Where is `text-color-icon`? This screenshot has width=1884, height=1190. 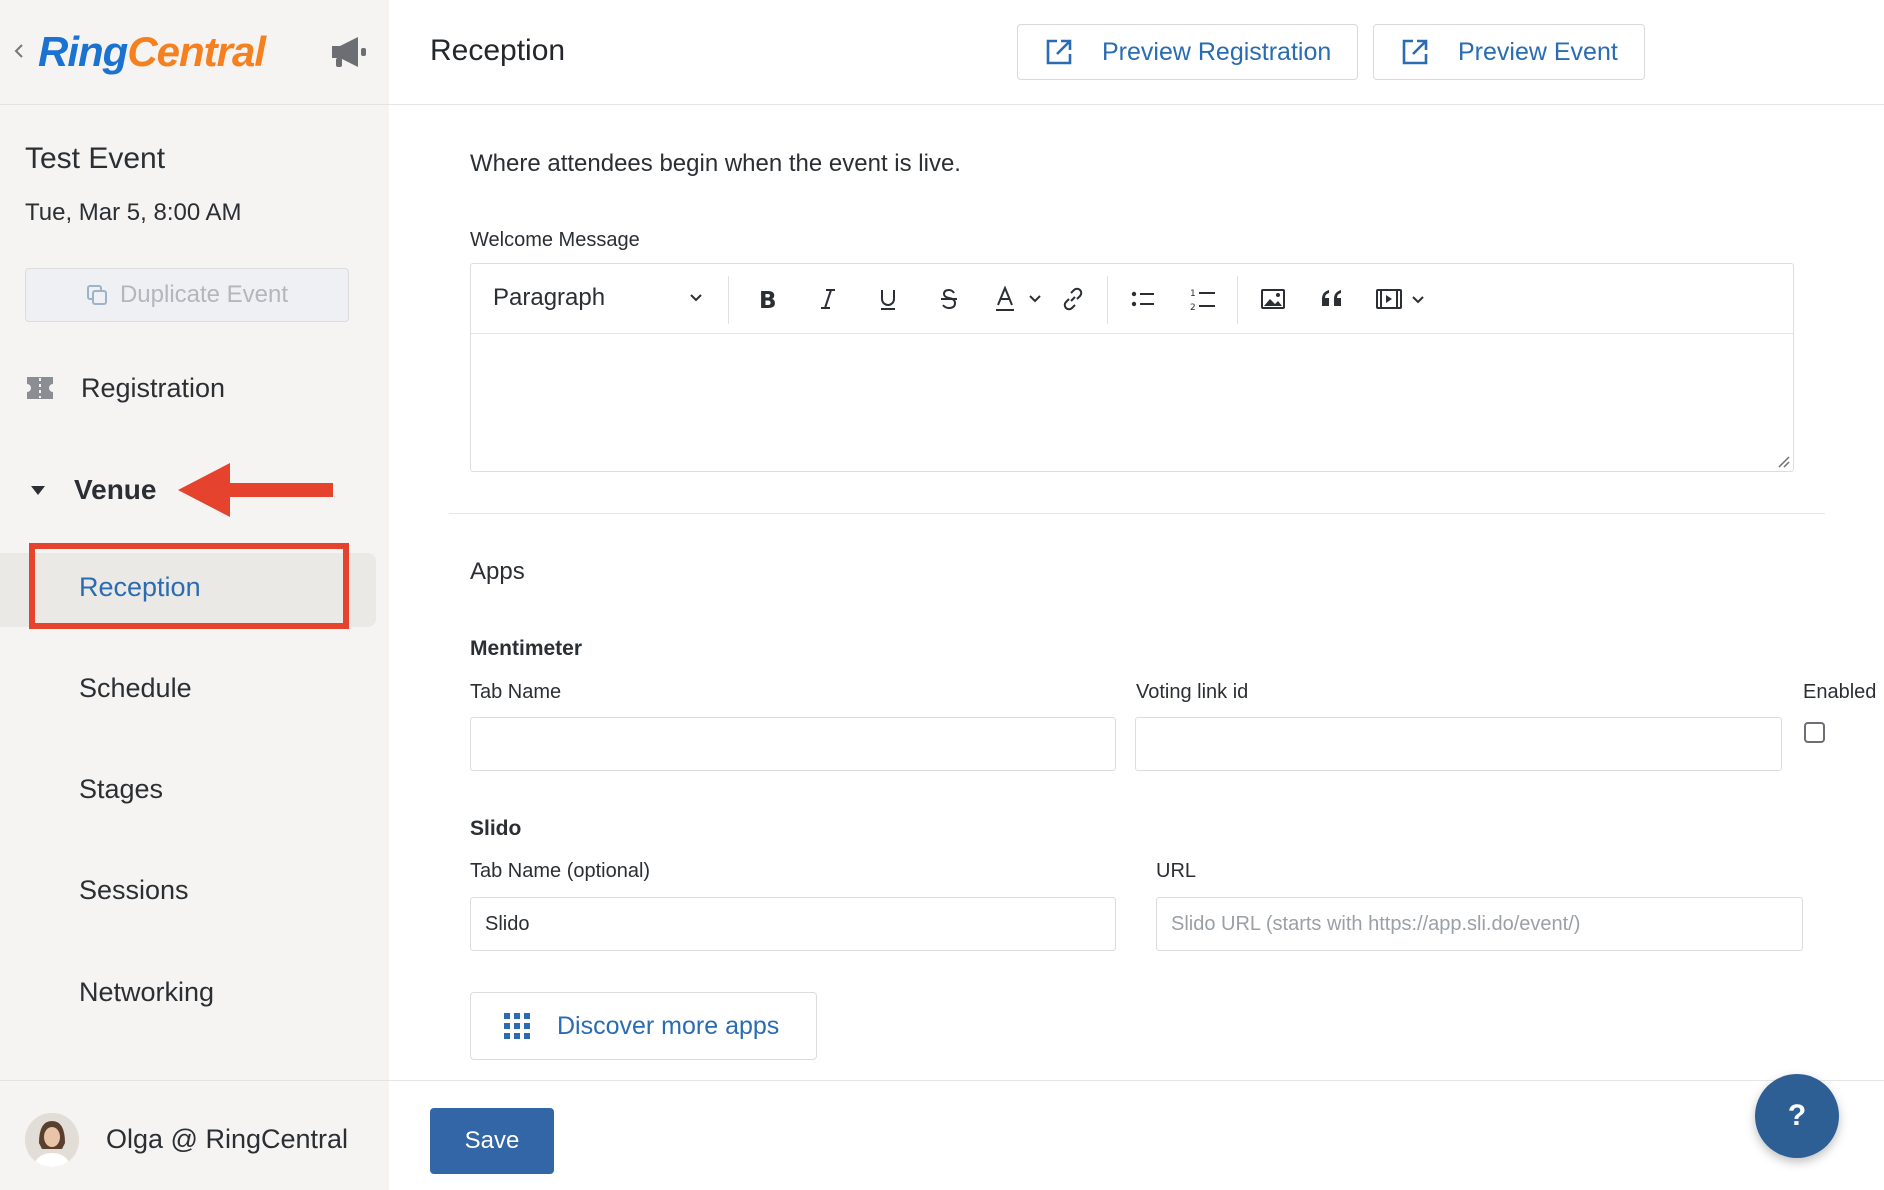 text-color-icon is located at coordinates (1018, 299).